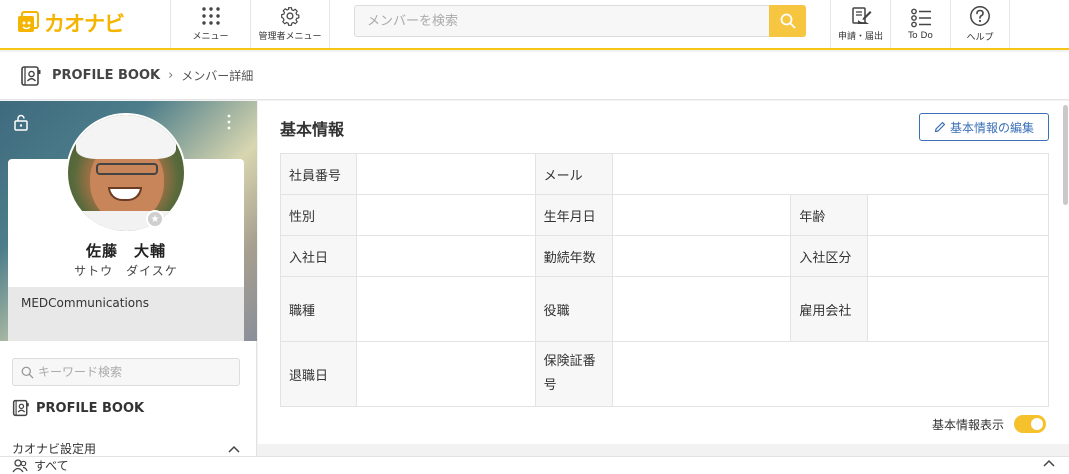  I want to click on keyword-search-input, so click(135, 372).